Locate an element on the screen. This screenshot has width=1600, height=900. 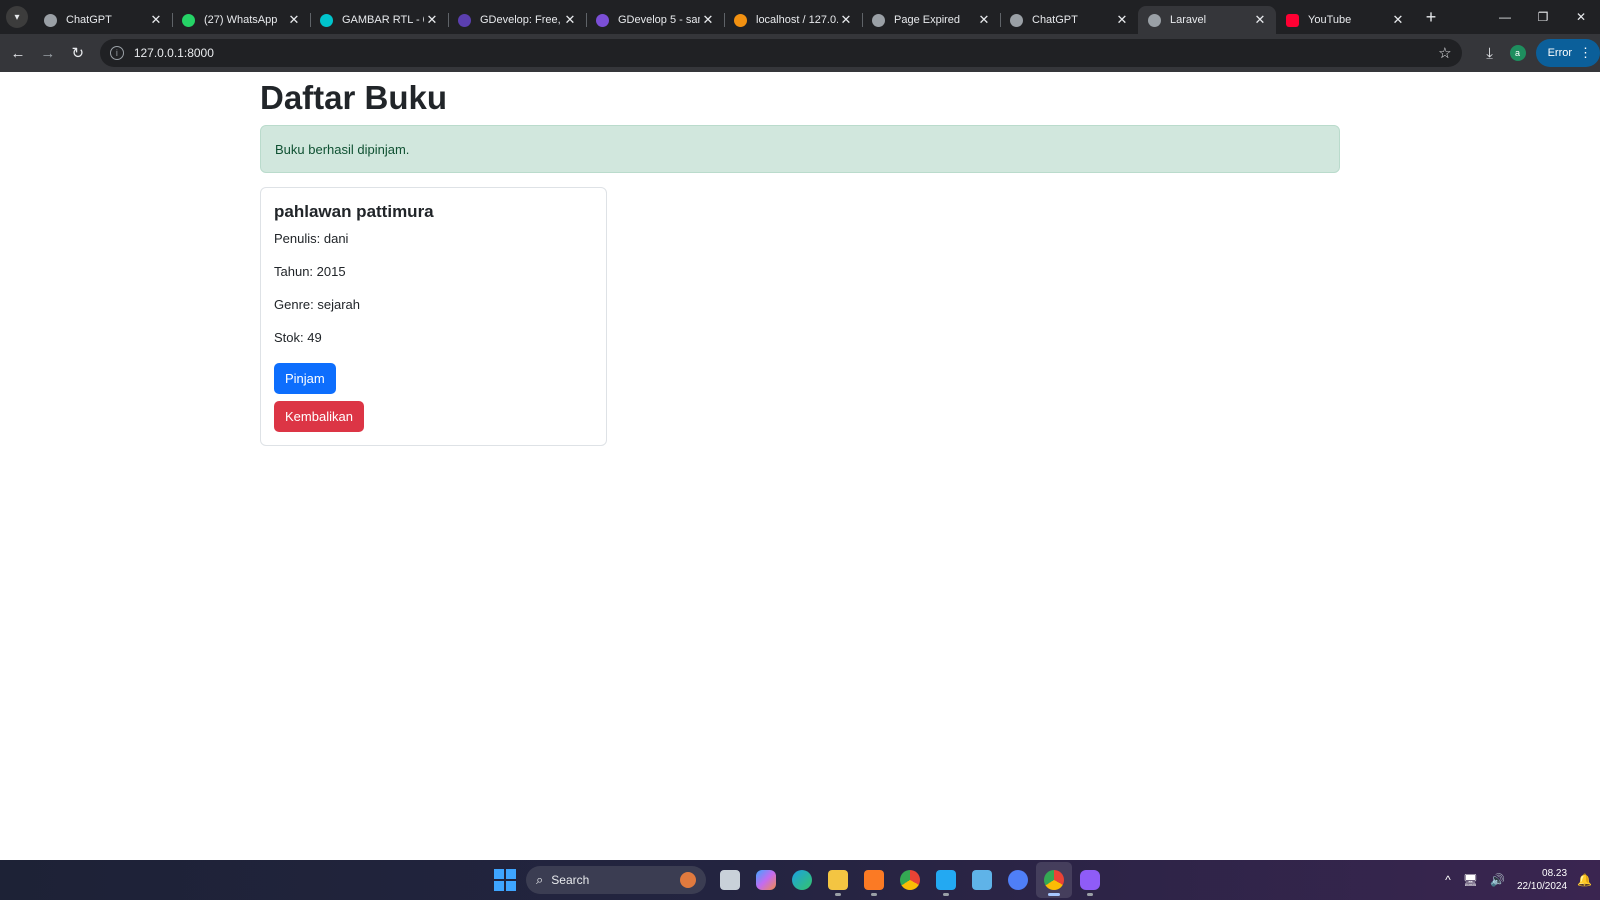
book-genre: Genre: sejarah is located at coordinates (317, 304).